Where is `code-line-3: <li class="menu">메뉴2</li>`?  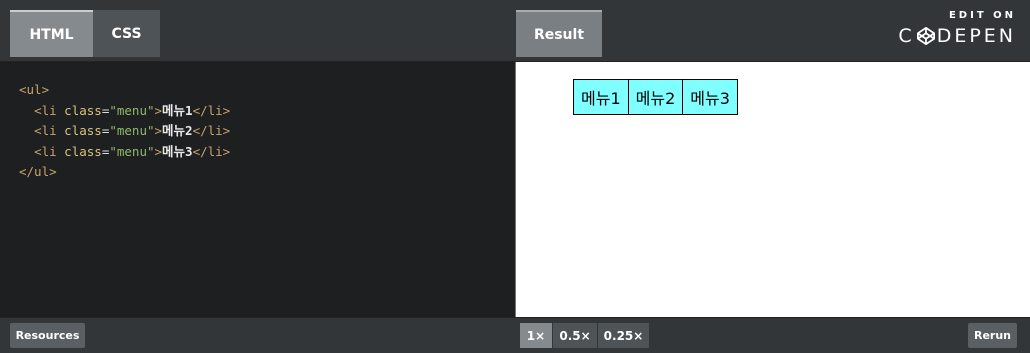 code-line-3: <li class="menu">메뉴2</li> is located at coordinates (132, 130).